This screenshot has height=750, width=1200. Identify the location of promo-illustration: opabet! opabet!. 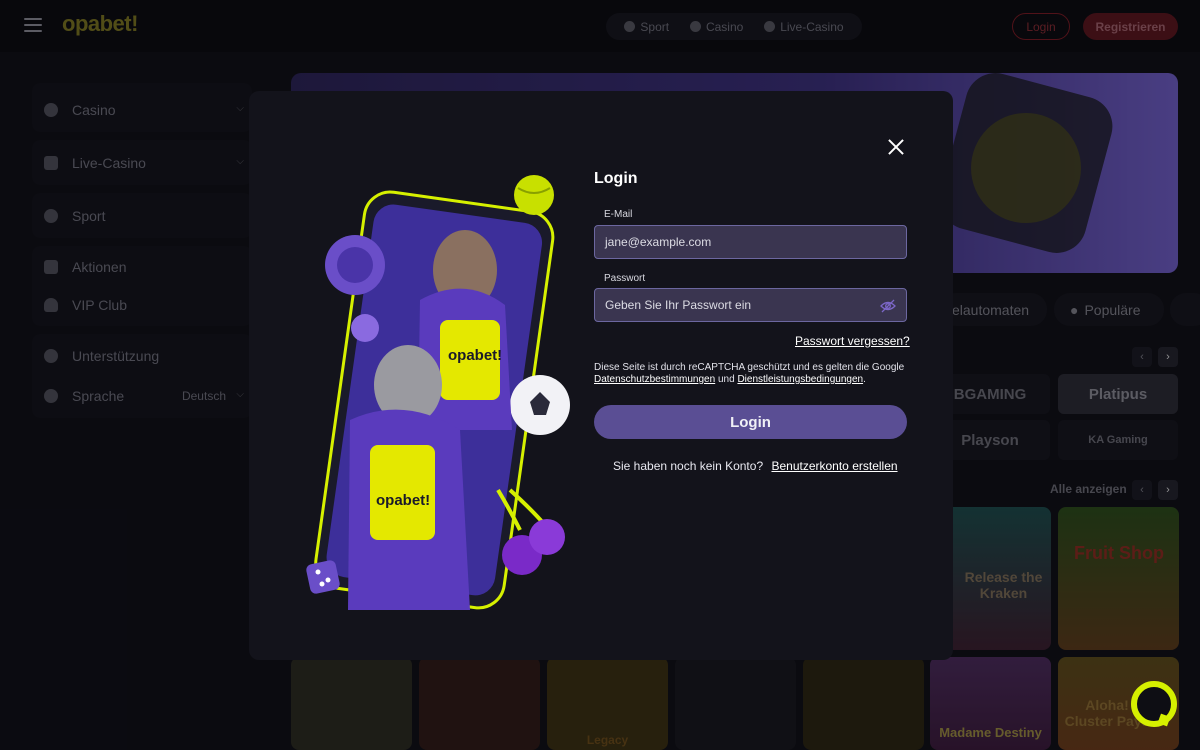
(438, 392).